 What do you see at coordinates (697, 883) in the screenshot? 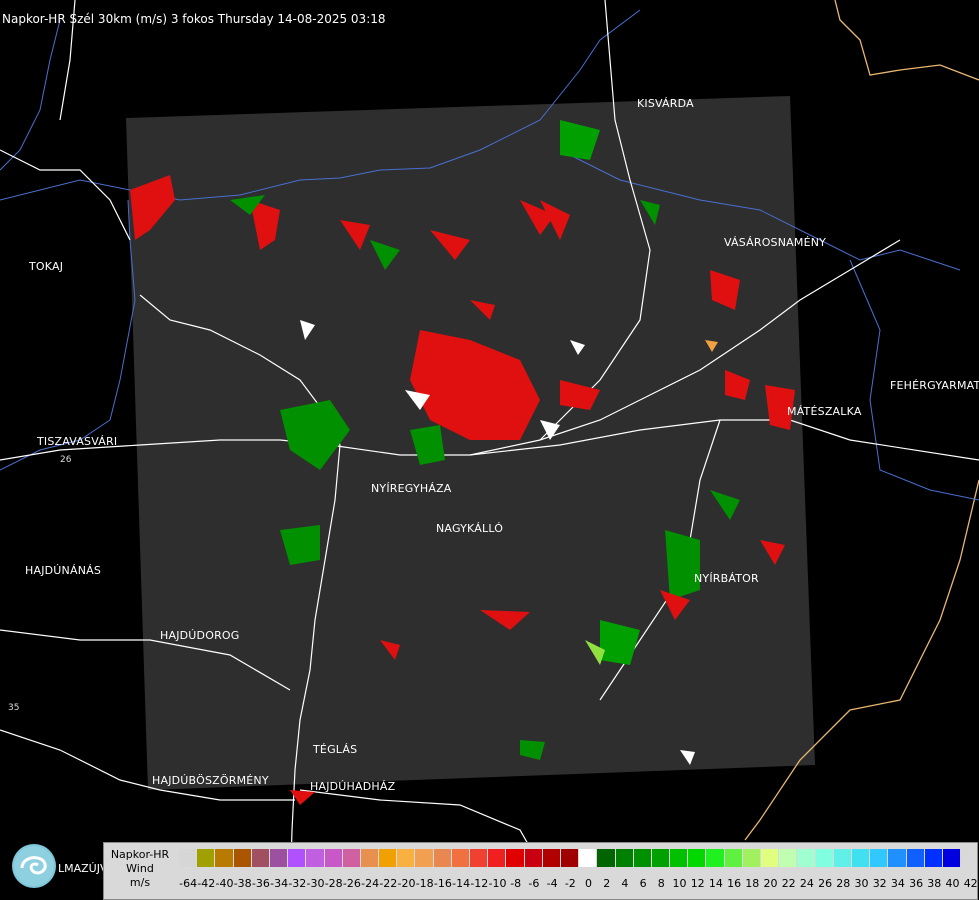
I see `legend-tick-label: 12` at bounding box center [697, 883].